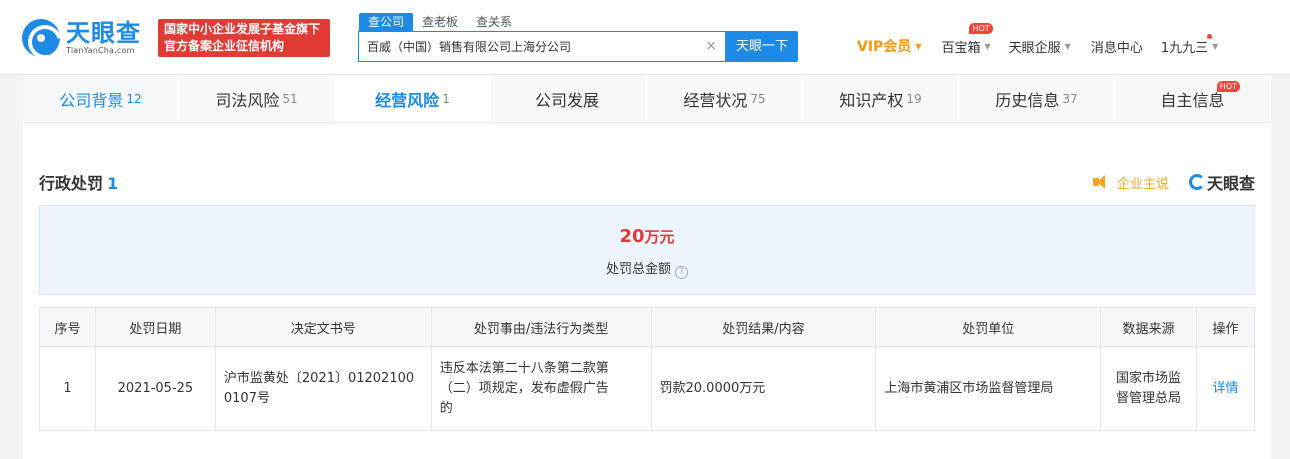 The height and width of the screenshot is (459, 1290). I want to click on tab-label: 经营状况, so click(715, 100).